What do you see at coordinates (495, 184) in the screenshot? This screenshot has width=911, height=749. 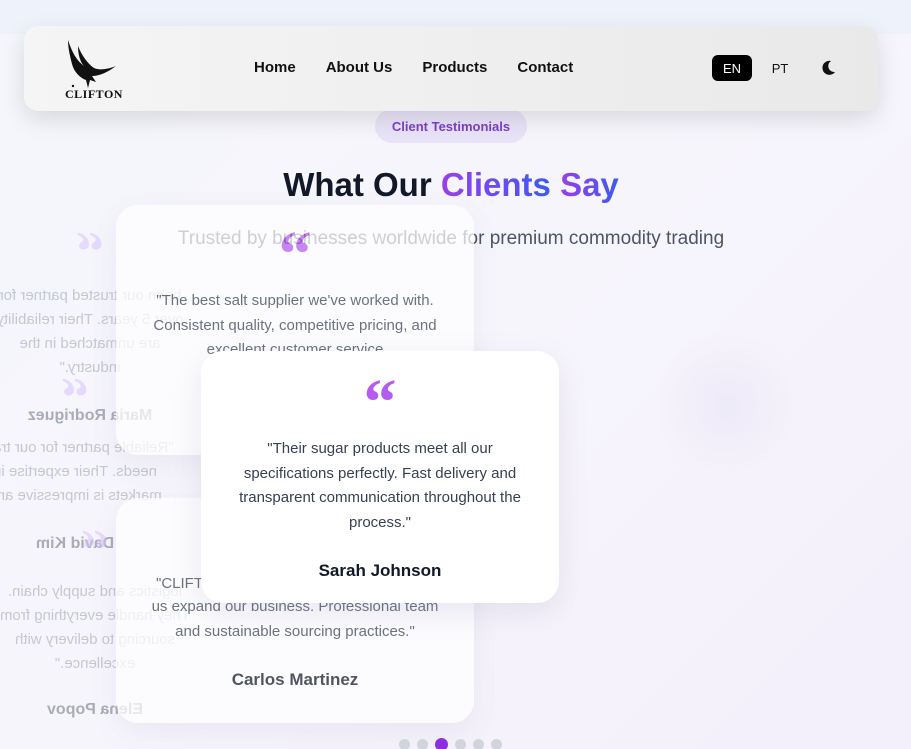 I see `title-word-clients: Clients` at bounding box center [495, 184].